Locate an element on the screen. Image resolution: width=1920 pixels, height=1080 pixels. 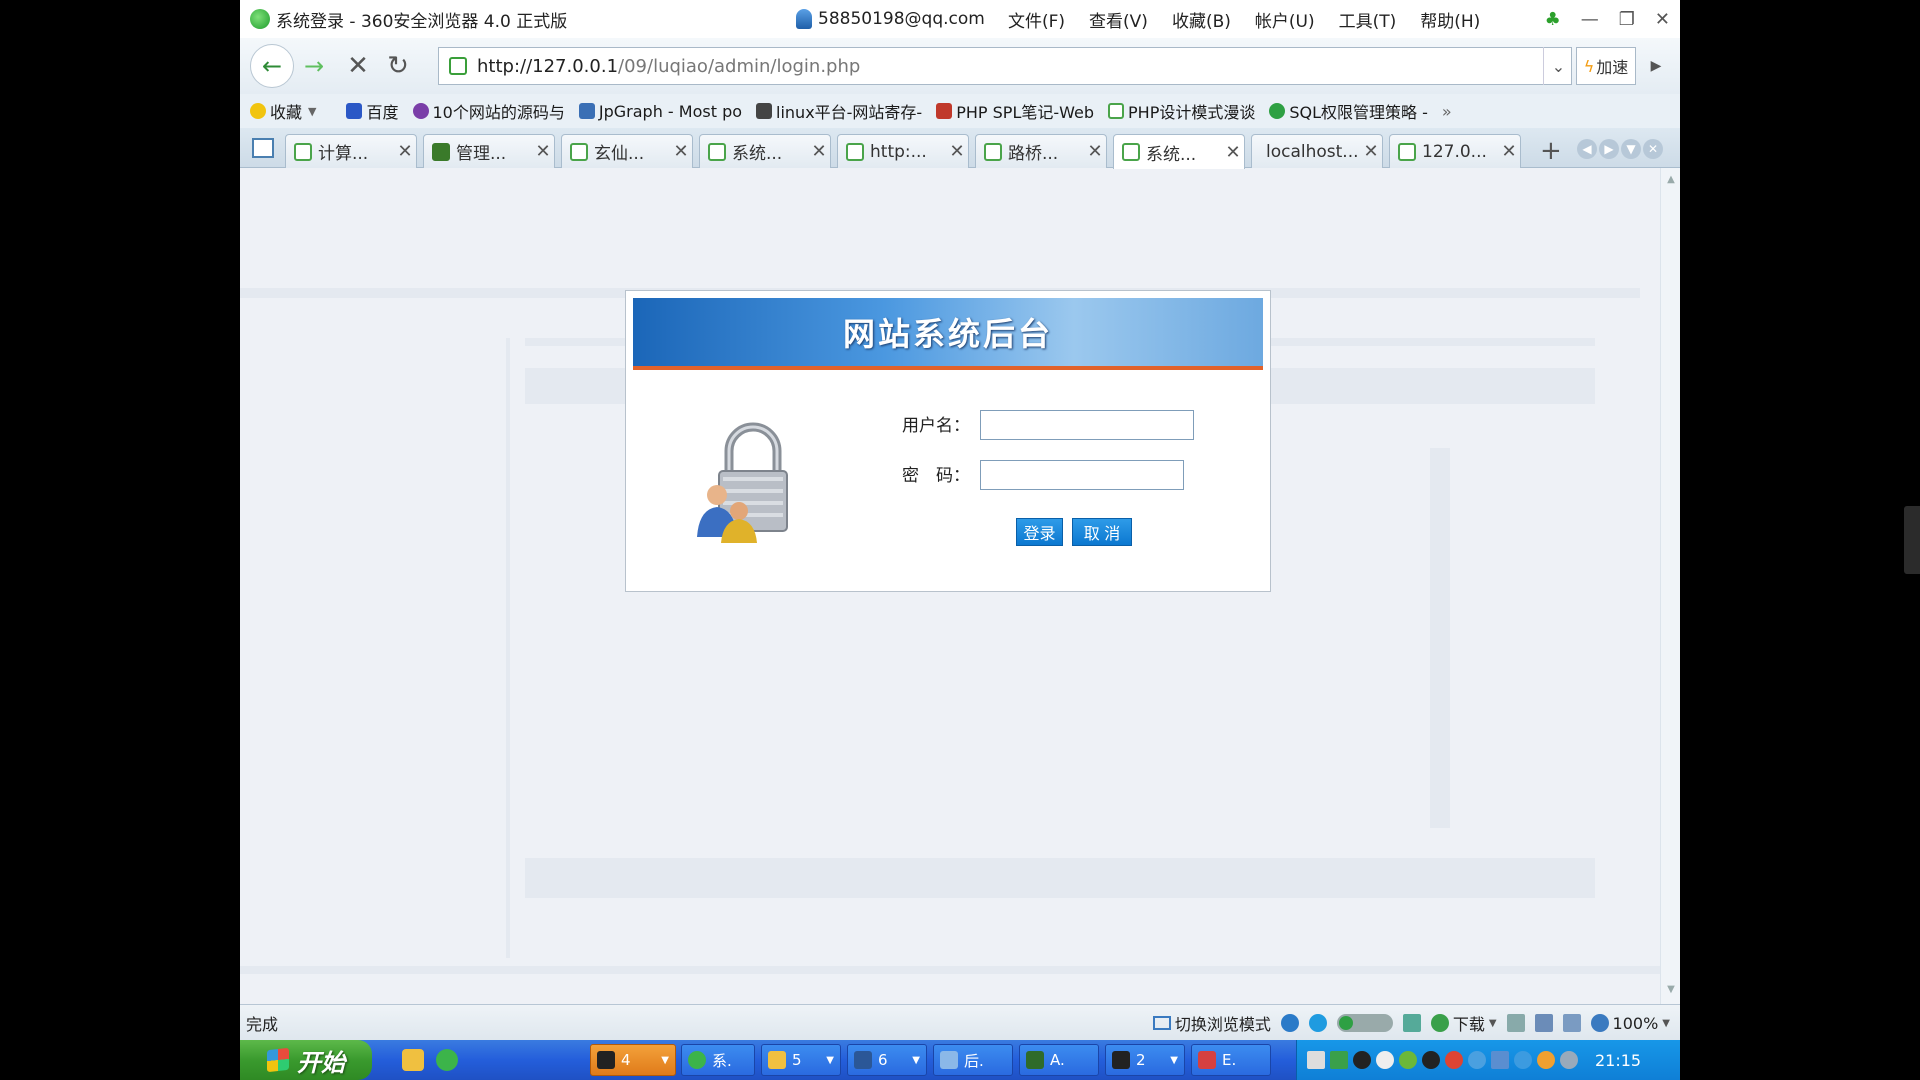
bookmark-php-spl: PHP SPL笔记-Web is located at coordinates (1015, 111).